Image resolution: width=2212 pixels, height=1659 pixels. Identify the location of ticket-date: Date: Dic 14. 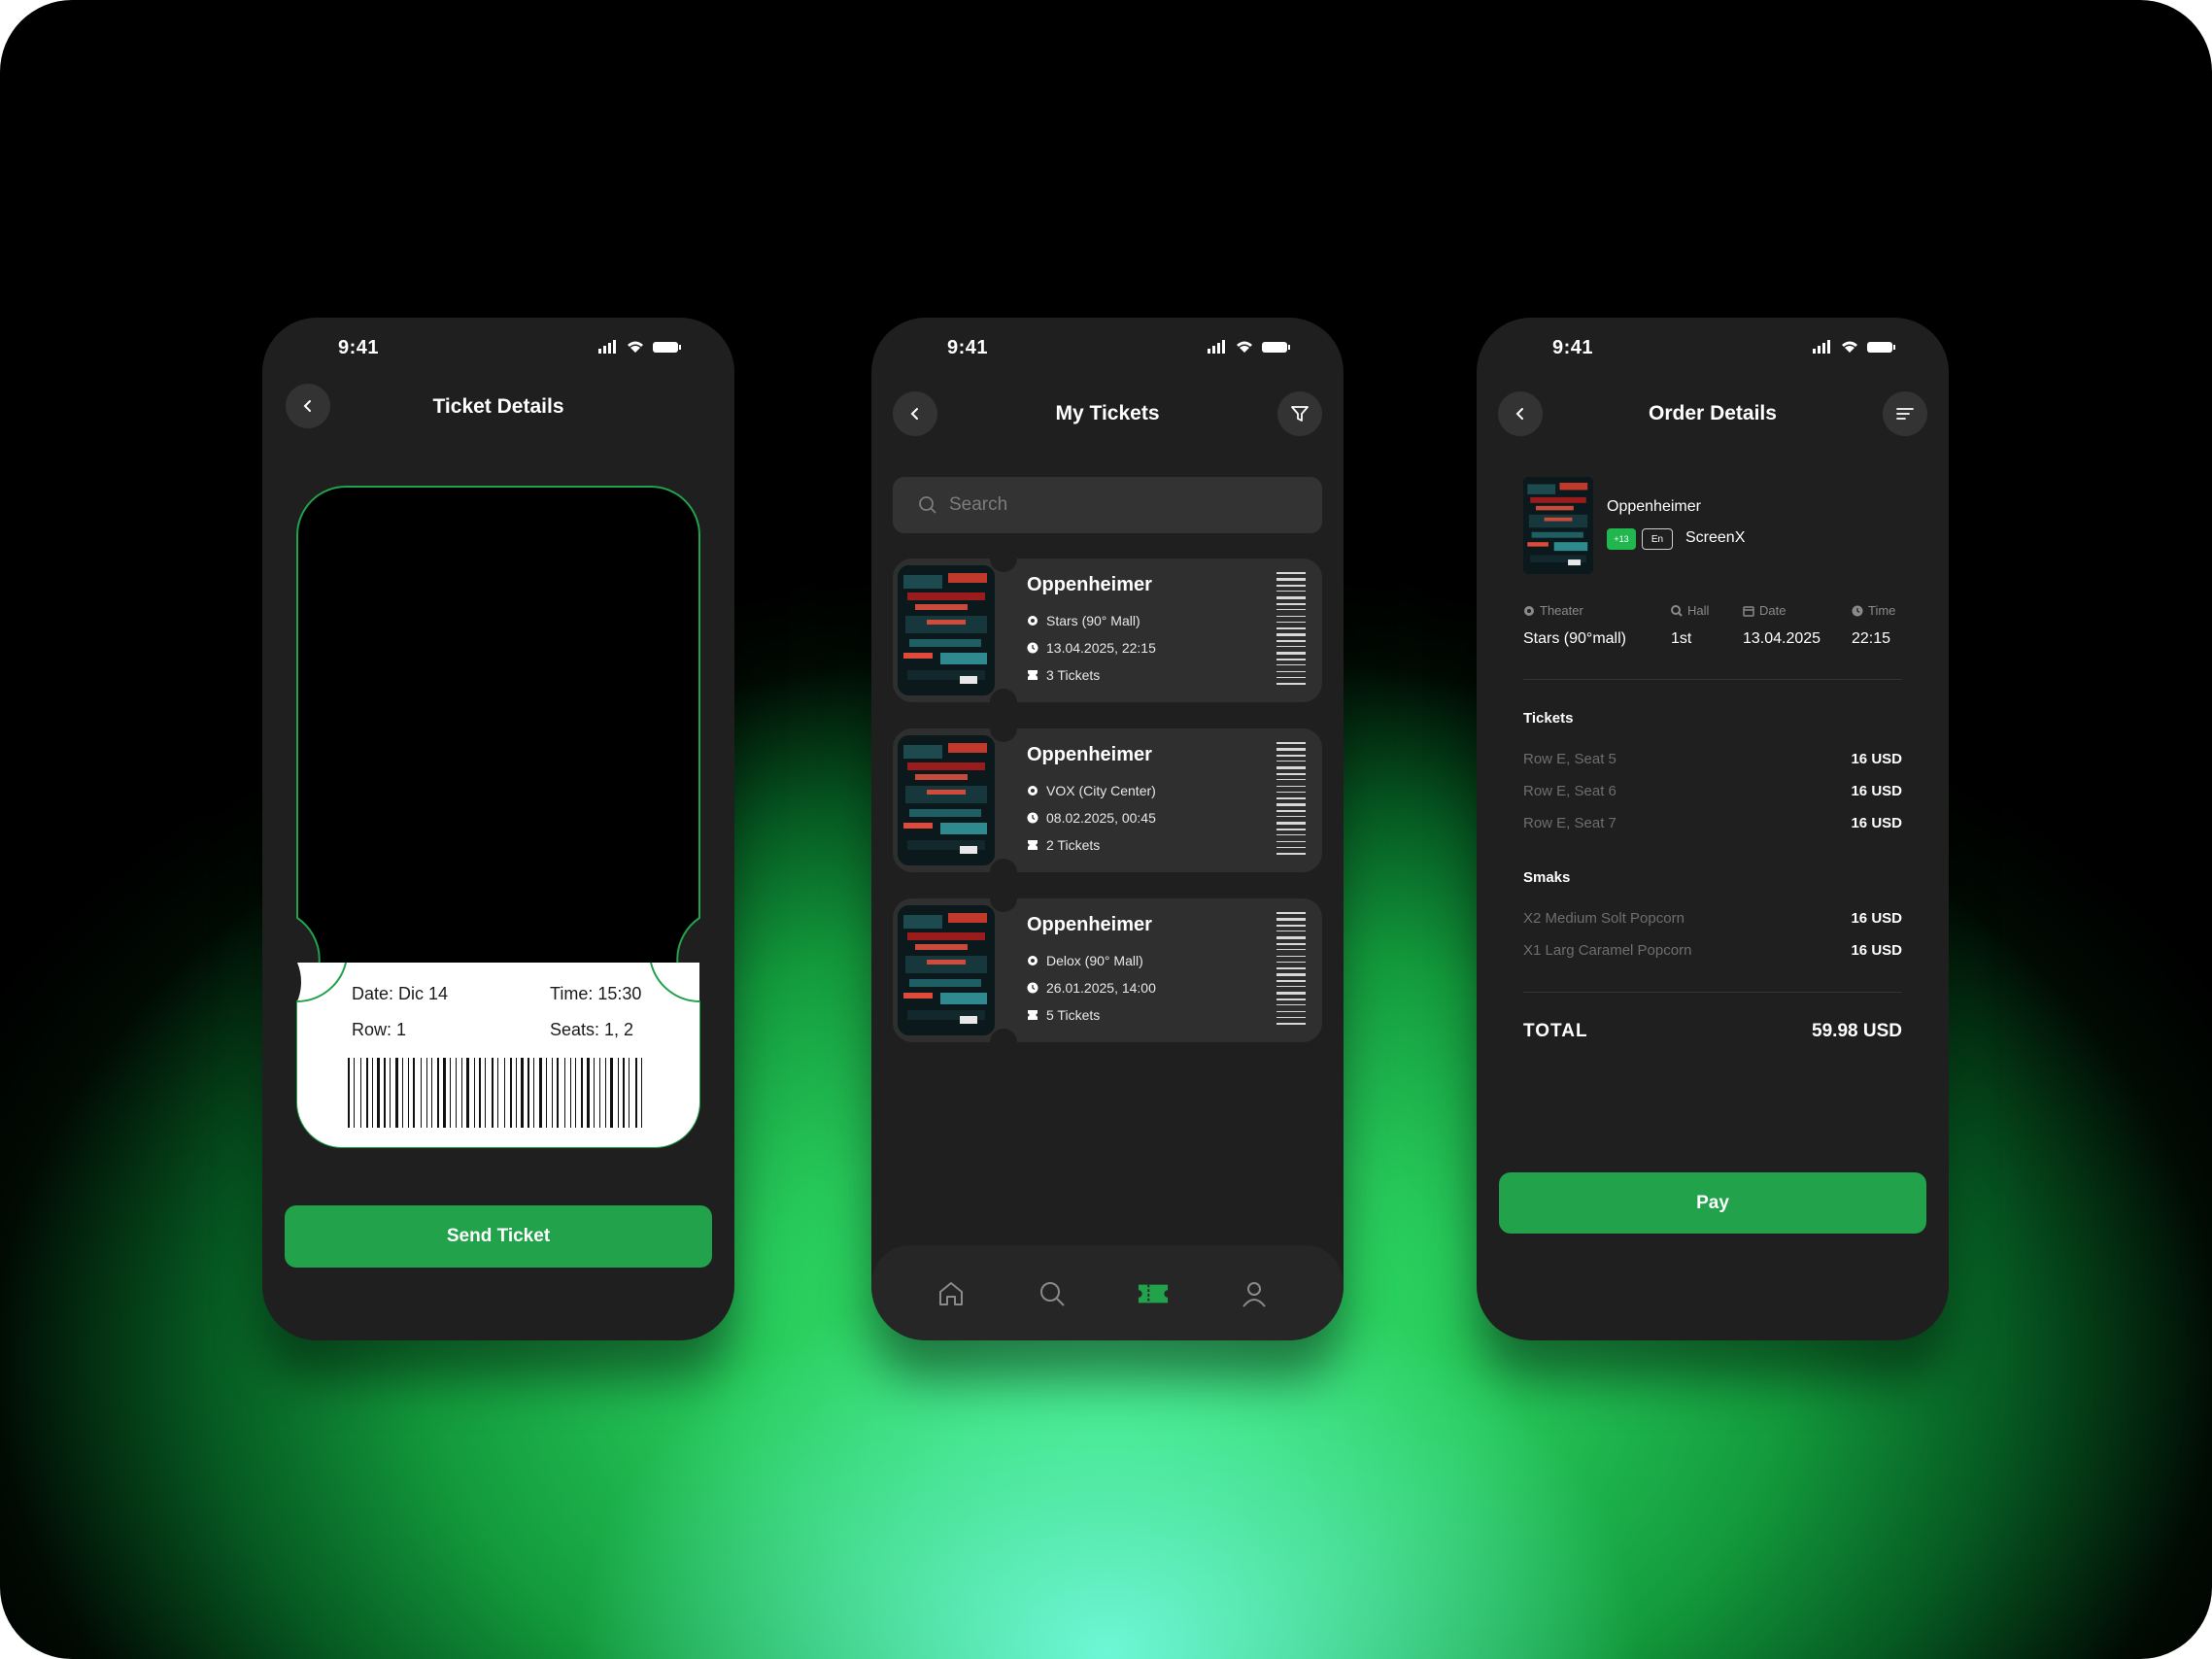
(400, 994).